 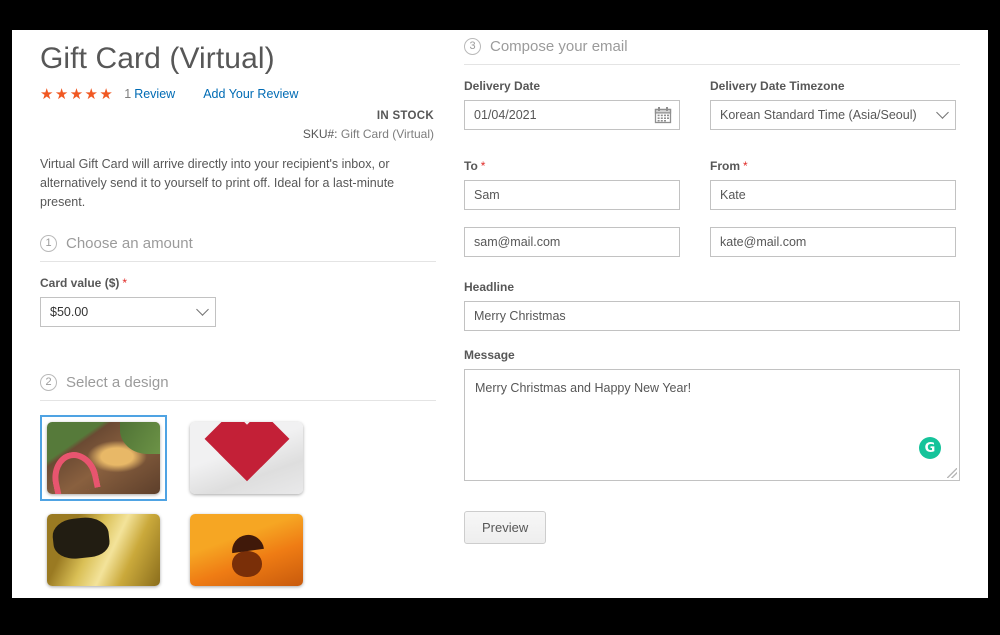 What do you see at coordinates (712, 316) in the screenshot?
I see `headline-input: Merry Christmas` at bounding box center [712, 316].